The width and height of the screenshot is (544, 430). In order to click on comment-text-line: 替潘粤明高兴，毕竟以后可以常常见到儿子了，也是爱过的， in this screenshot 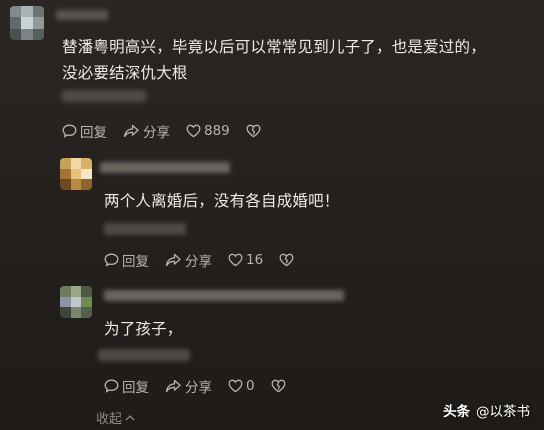, I will do `click(274, 47)`.